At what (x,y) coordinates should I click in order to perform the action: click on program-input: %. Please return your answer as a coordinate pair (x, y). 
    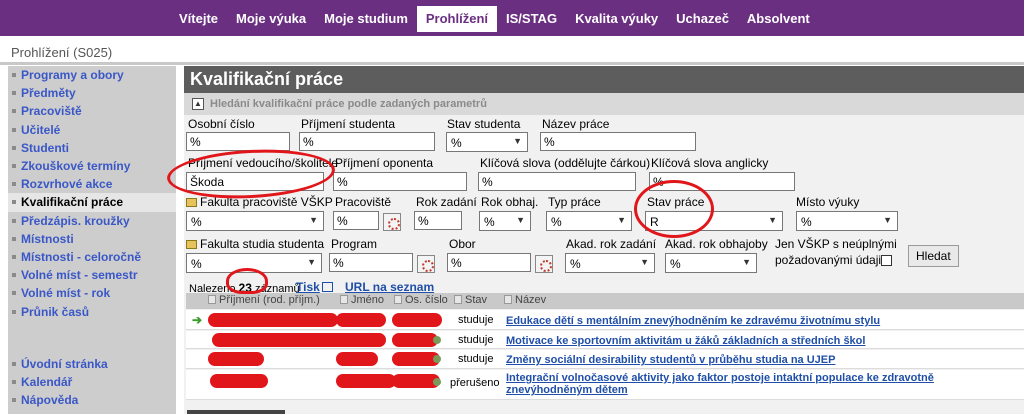
    Looking at the image, I should click on (371, 262).